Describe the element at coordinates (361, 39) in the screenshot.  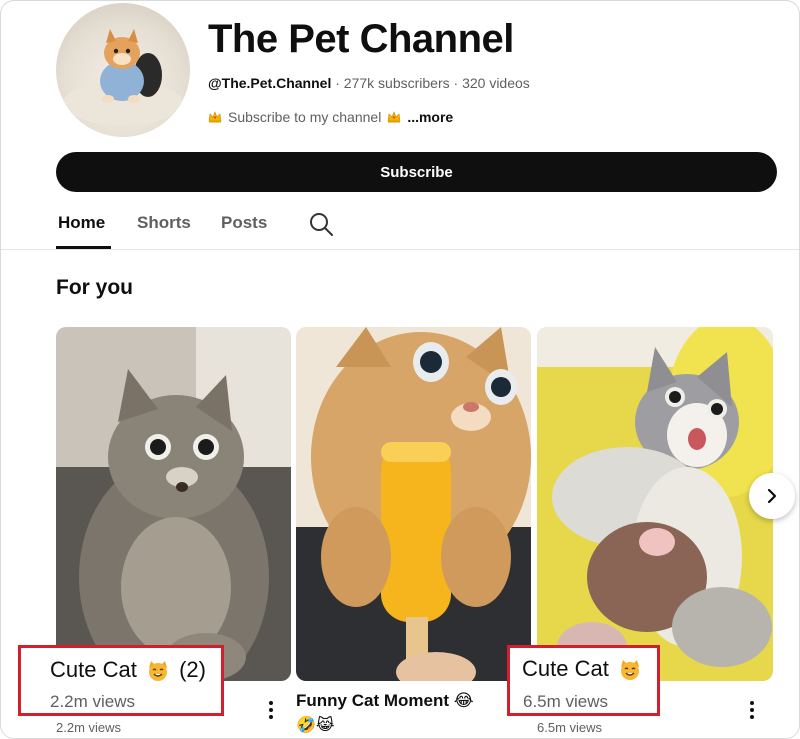
I see `channel-name: The Pet Channel` at that location.